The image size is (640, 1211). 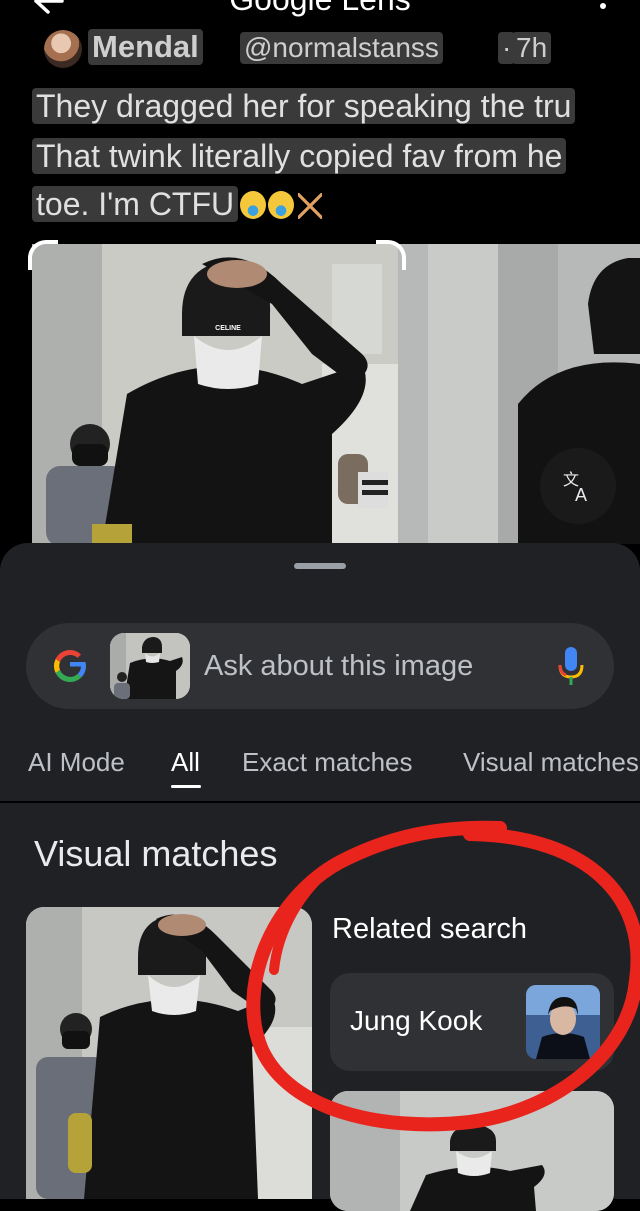 What do you see at coordinates (571, 666) in the screenshot?
I see `mic-icon` at bounding box center [571, 666].